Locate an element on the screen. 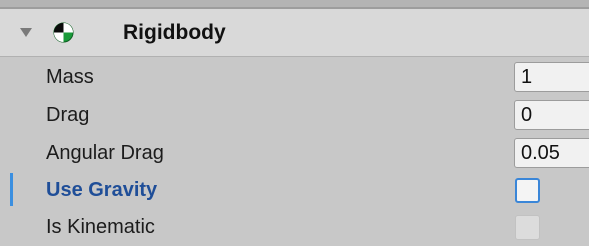  is-kinematic-checkbox is located at coordinates (527, 227).